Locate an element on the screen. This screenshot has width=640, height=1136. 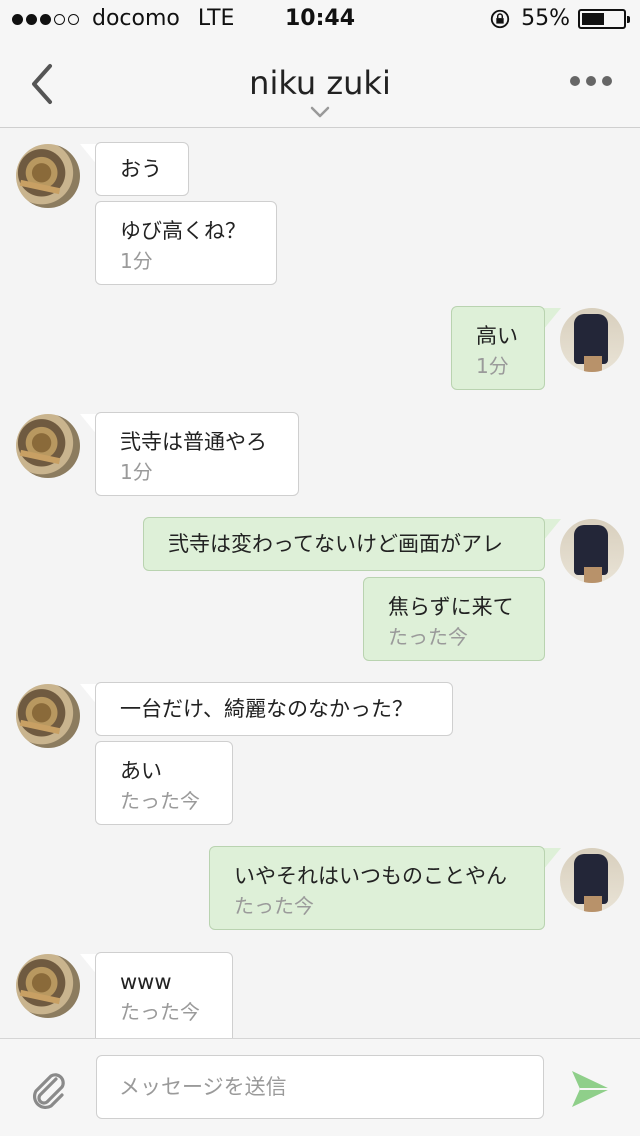
message-text: おう is located at coordinates (141, 169).